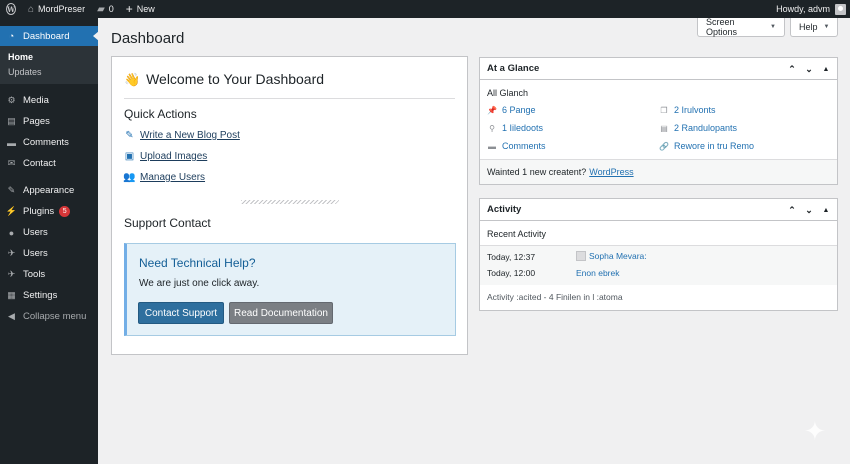 Image resolution: width=850 pixels, height=464 pixels. Describe the element at coordinates (11, 9) in the screenshot. I see `wordpress-logo-icon: W` at that location.